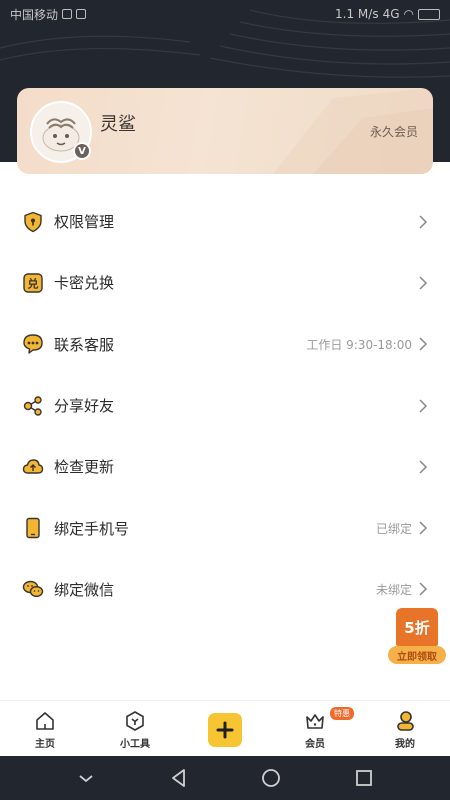  What do you see at coordinates (429, 14) in the screenshot?
I see `battery-icon` at bounding box center [429, 14].